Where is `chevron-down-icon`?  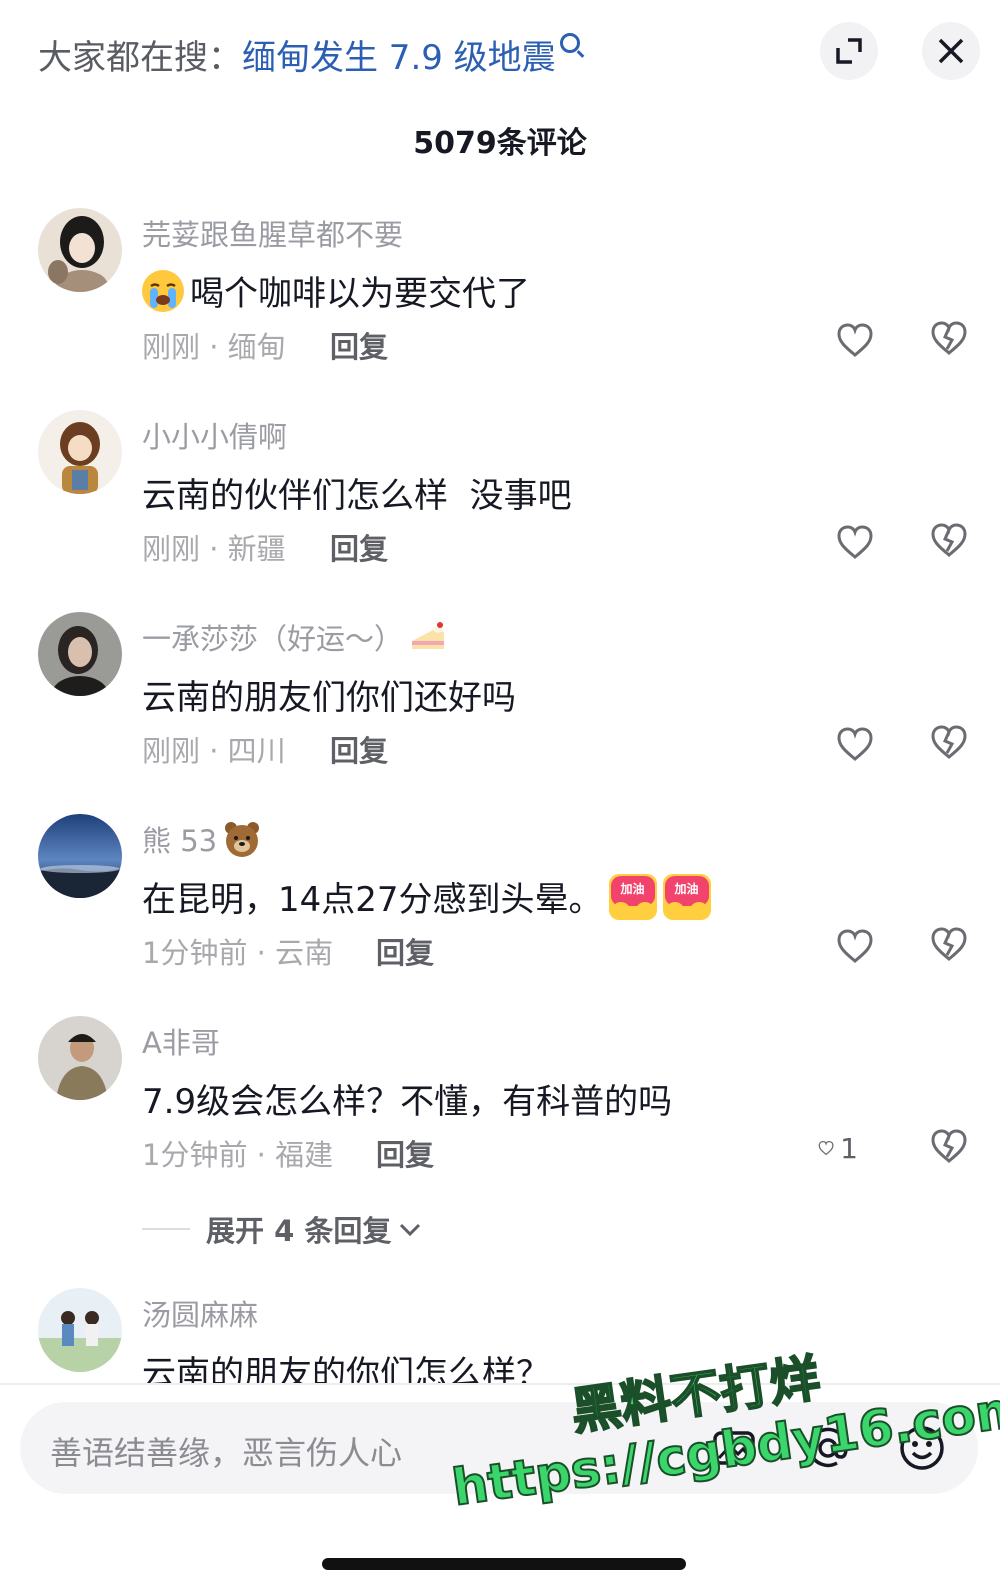 chevron-down-icon is located at coordinates (410, 1230).